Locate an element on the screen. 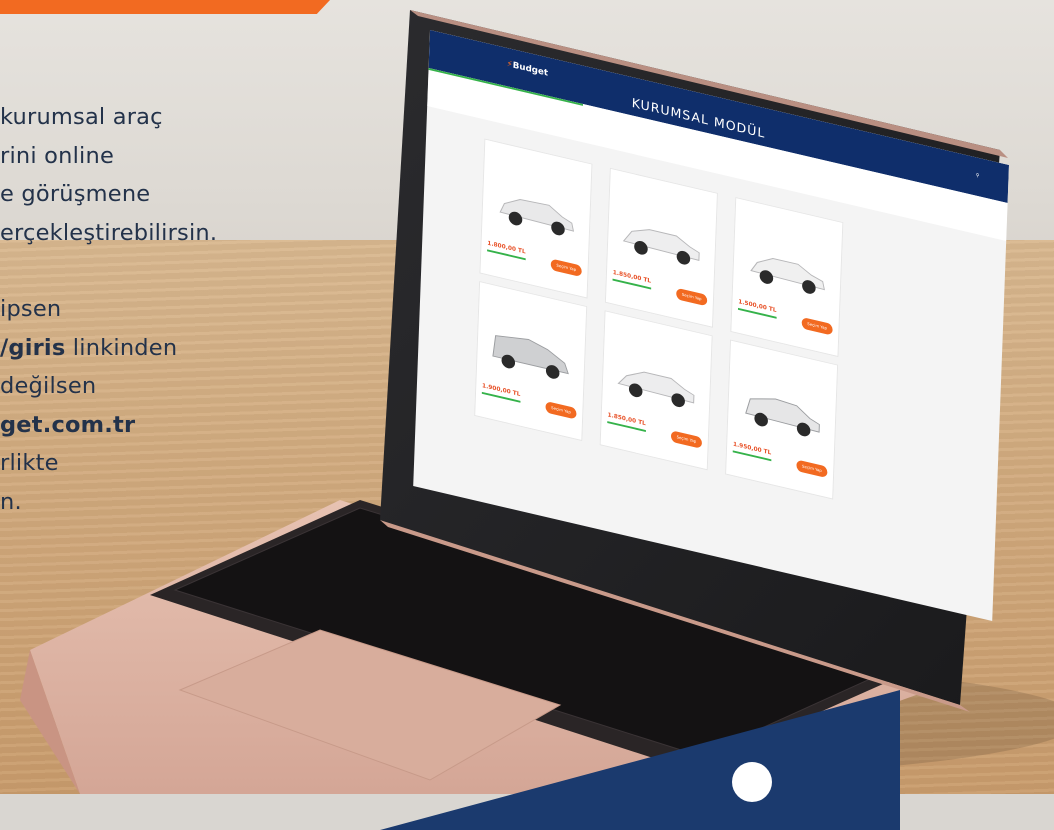 This screenshot has width=1054, height=830. user-icon: ⚲ is located at coordinates (978, 176).